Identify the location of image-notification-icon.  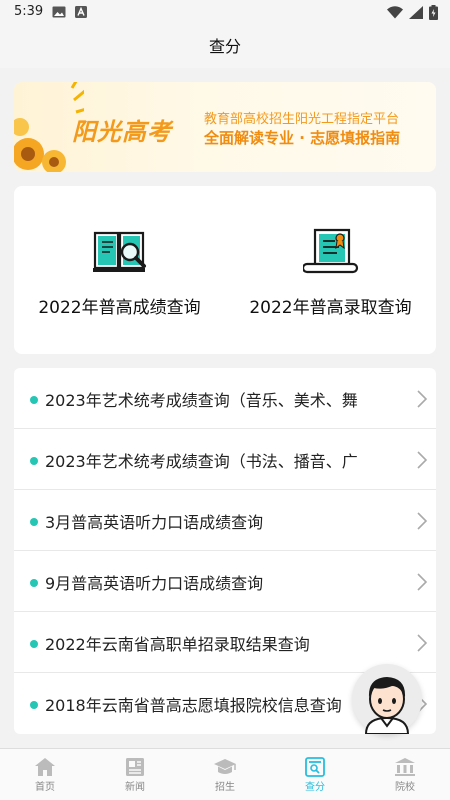
(59, 12).